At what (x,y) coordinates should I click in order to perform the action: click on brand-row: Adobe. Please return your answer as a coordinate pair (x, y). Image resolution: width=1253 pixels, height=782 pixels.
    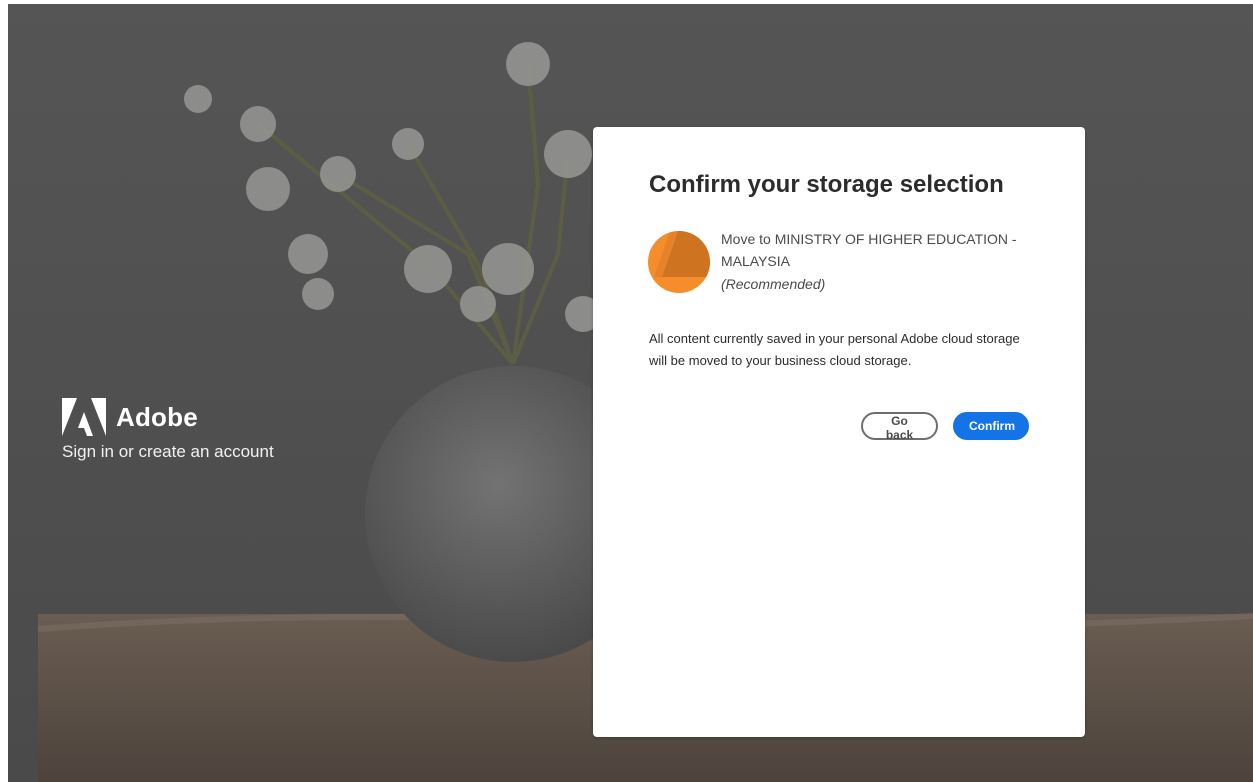
    Looking at the image, I should click on (168, 417).